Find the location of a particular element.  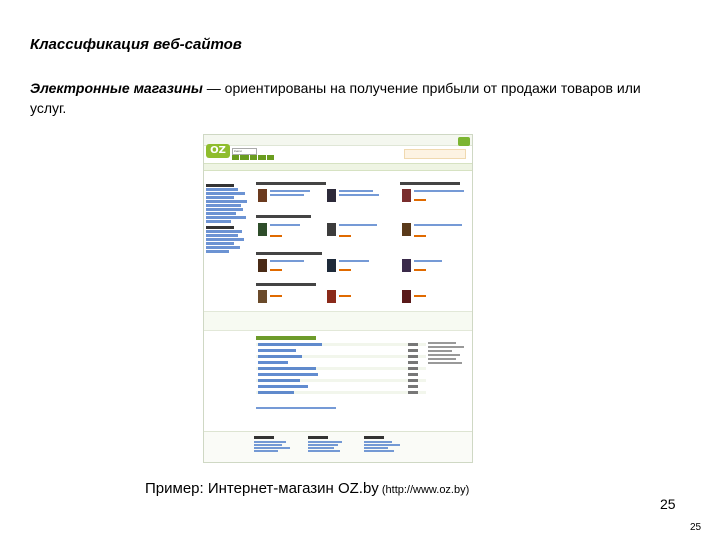

site-logo: OZ is located at coordinates (218, 151).